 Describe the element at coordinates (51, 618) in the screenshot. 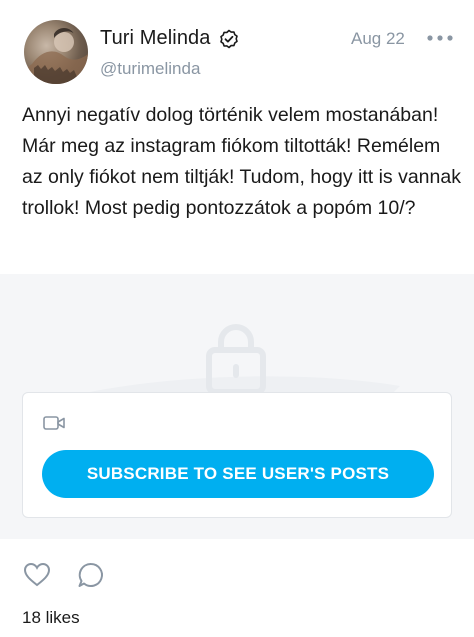

I see `likes-count: 18 likes` at that location.